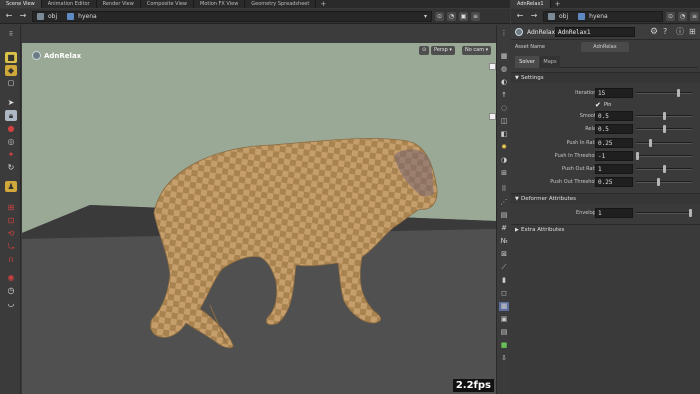  I want to click on tab-render-view: Render View, so click(119, 4).